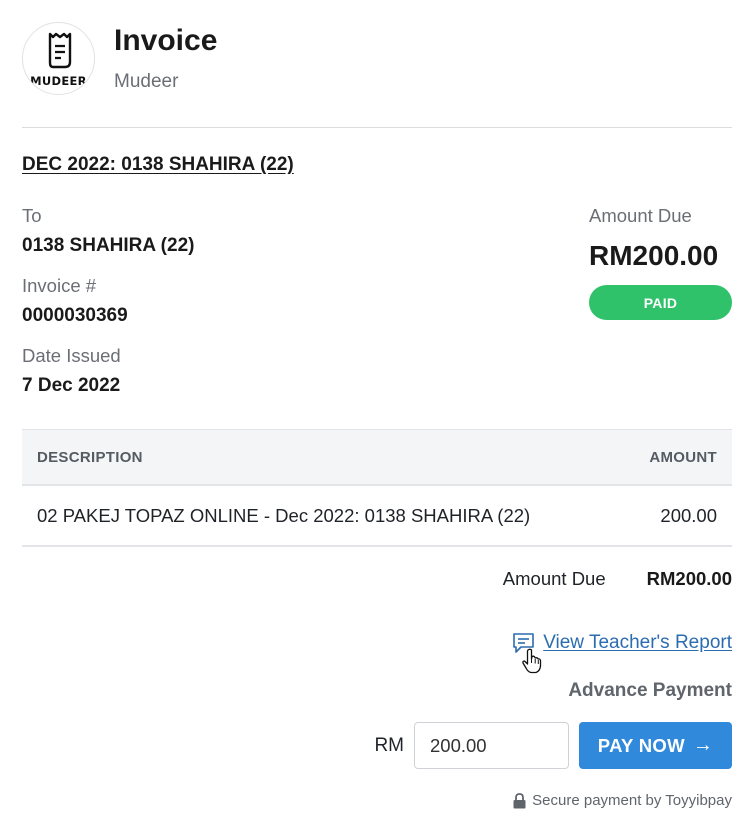  I want to click on teacher-report-label: View Teacher's Report, so click(637, 643).